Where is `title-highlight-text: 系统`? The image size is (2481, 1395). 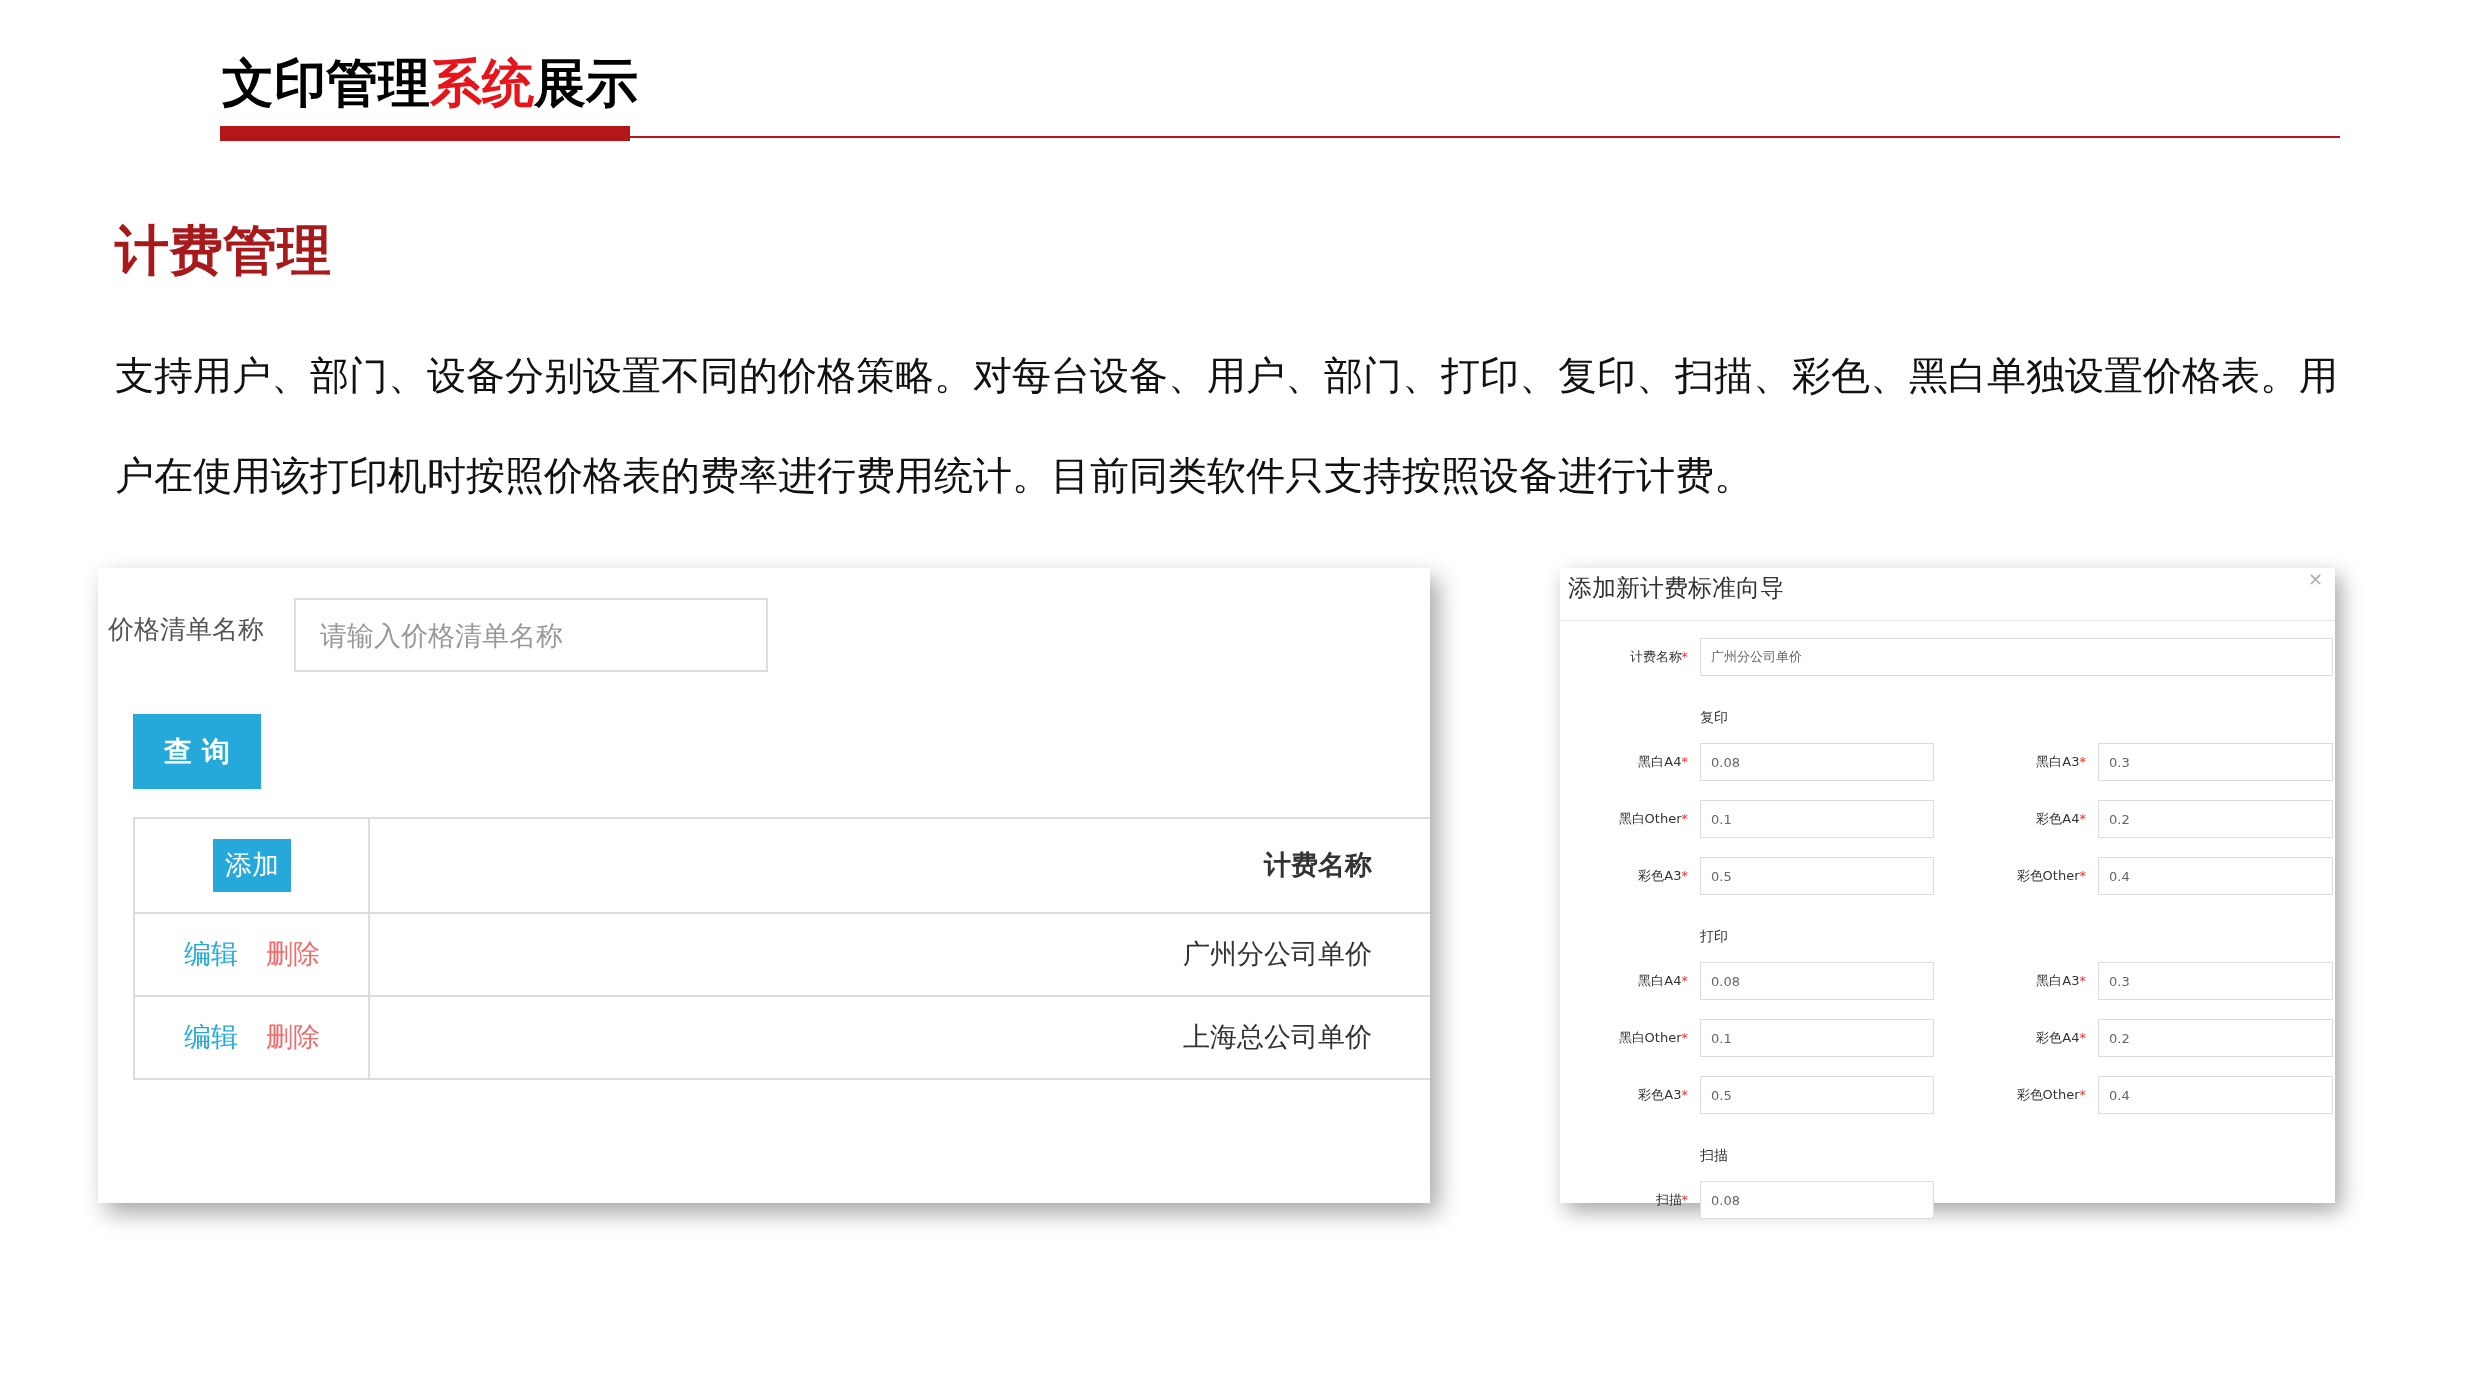
title-highlight-text: 系统 is located at coordinates (482, 83).